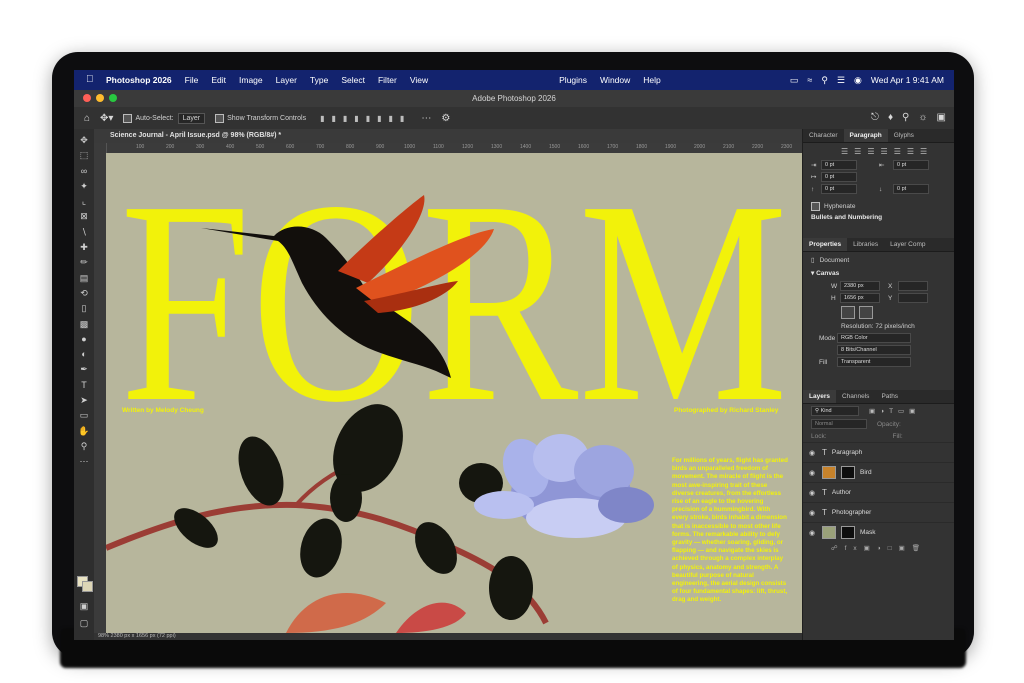 This screenshot has height=683, width=1024. I want to click on menu-type: Type, so click(319, 80).